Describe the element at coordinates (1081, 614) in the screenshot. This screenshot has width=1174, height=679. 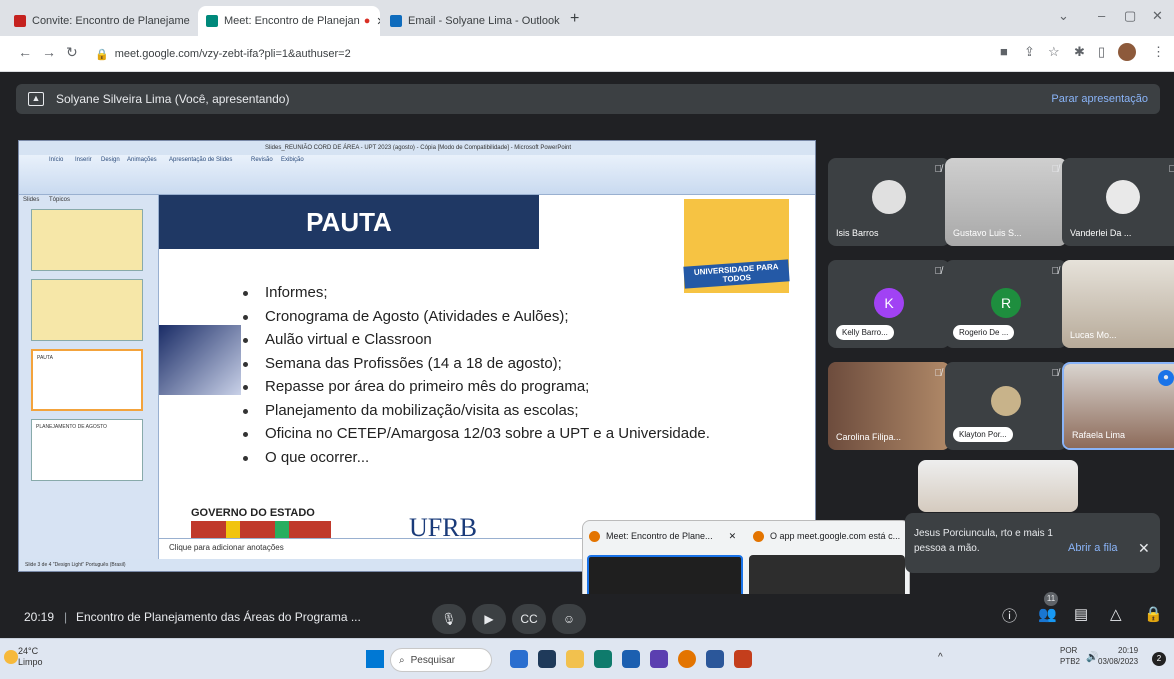
I see `chat-icon: ▤` at that location.